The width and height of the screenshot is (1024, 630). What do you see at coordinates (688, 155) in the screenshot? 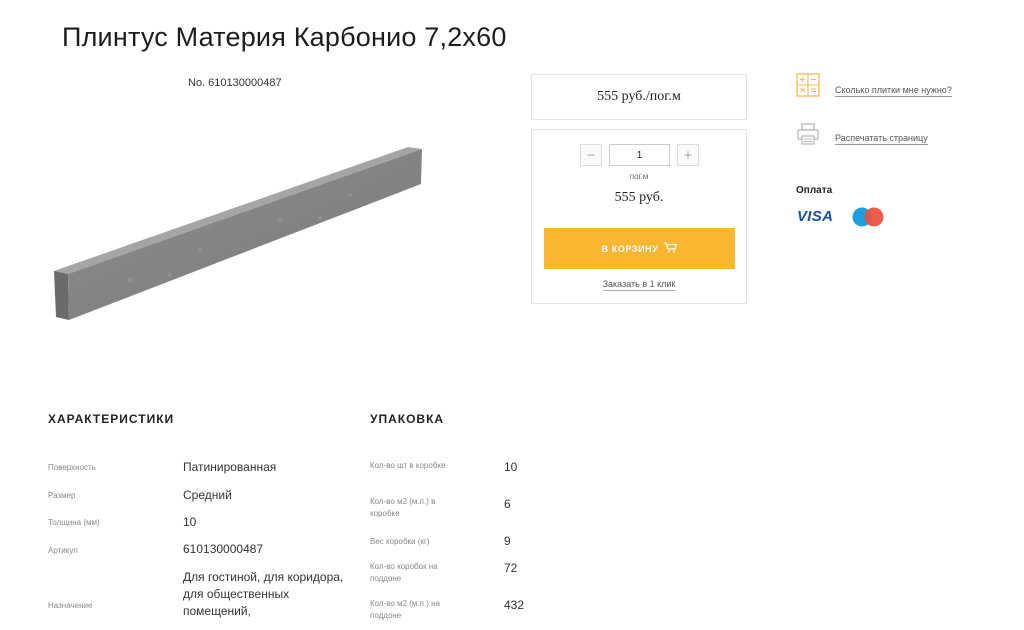
I see `increase-quantity-button: +` at bounding box center [688, 155].